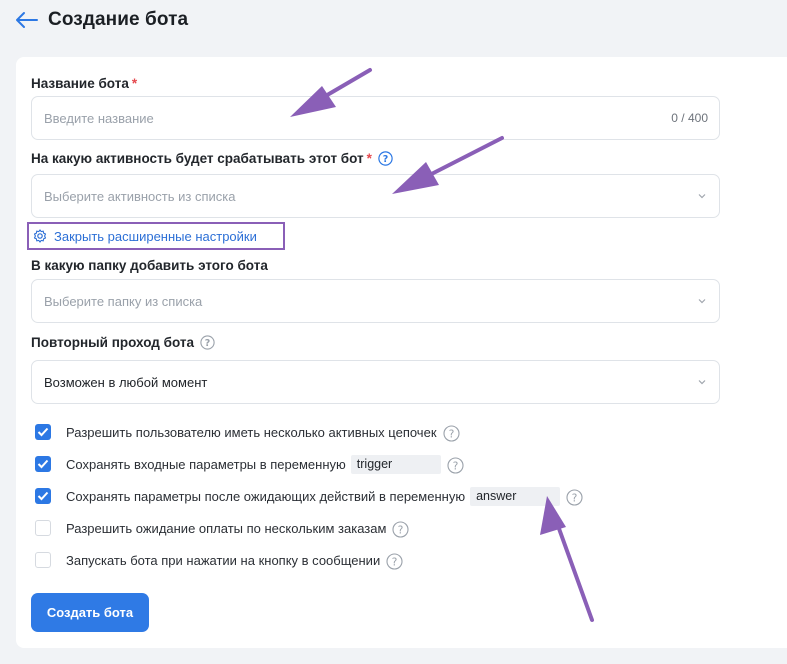 The width and height of the screenshot is (787, 664). What do you see at coordinates (99, 118) in the screenshot?
I see `bot-name-placeholder: Введите название` at bounding box center [99, 118].